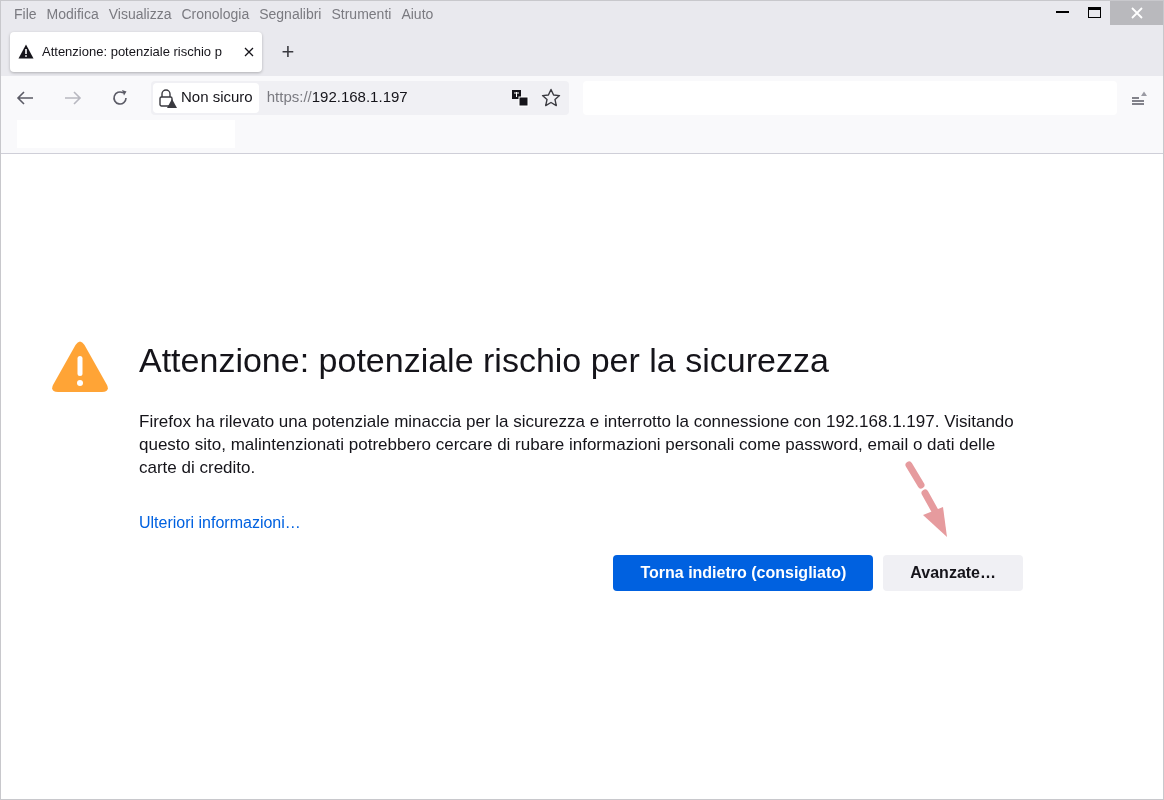 This screenshot has height=800, width=1164. Describe the element at coordinates (484, 360) in the screenshot. I see `page-heading: Attenzione: potenziale rischio per la sicurezza` at that location.